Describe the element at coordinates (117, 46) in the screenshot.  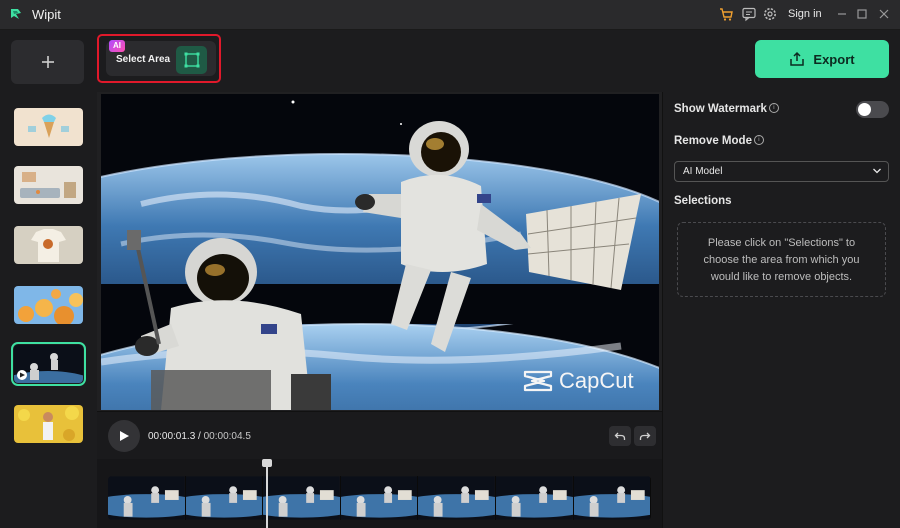
I see `ai-badge: AI` at that location.